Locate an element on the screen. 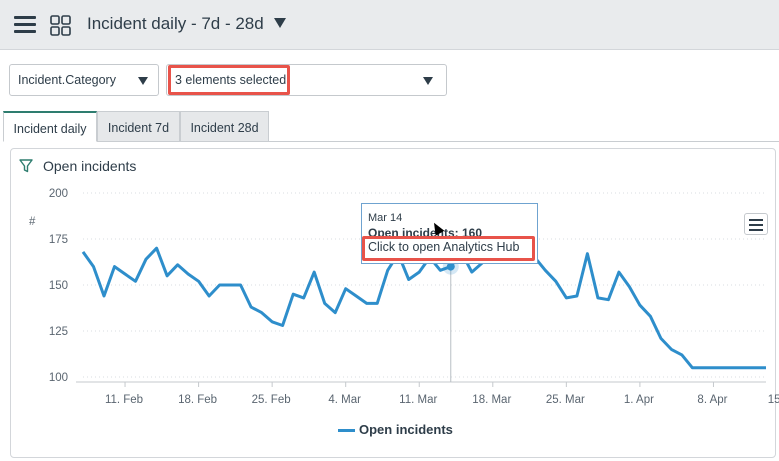  y-tick-label: 175 is located at coordinates (58, 240).